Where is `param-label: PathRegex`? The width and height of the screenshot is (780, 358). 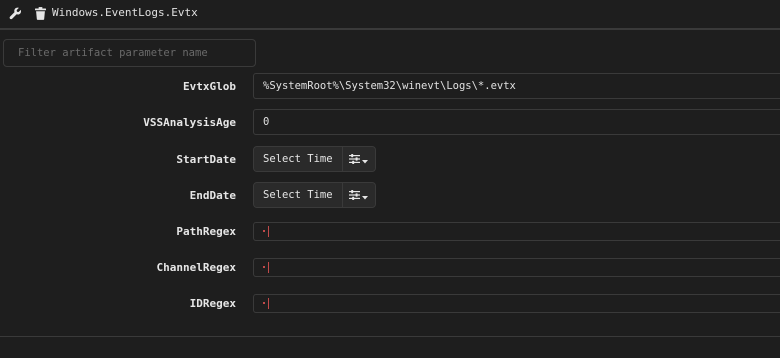 param-label: PathRegex is located at coordinates (206, 231).